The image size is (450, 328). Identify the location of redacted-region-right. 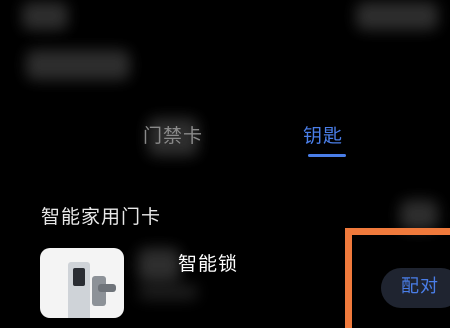
(419, 215).